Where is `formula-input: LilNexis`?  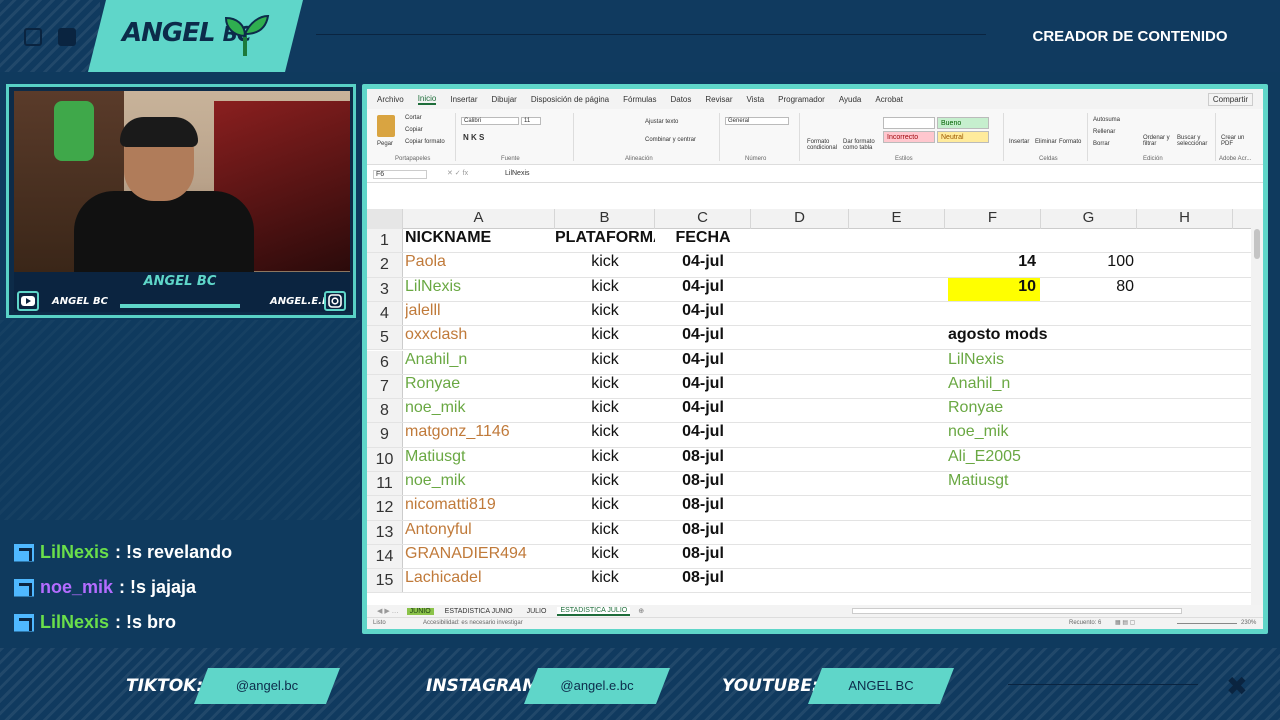
formula-input: LilNexis is located at coordinates (517, 173).